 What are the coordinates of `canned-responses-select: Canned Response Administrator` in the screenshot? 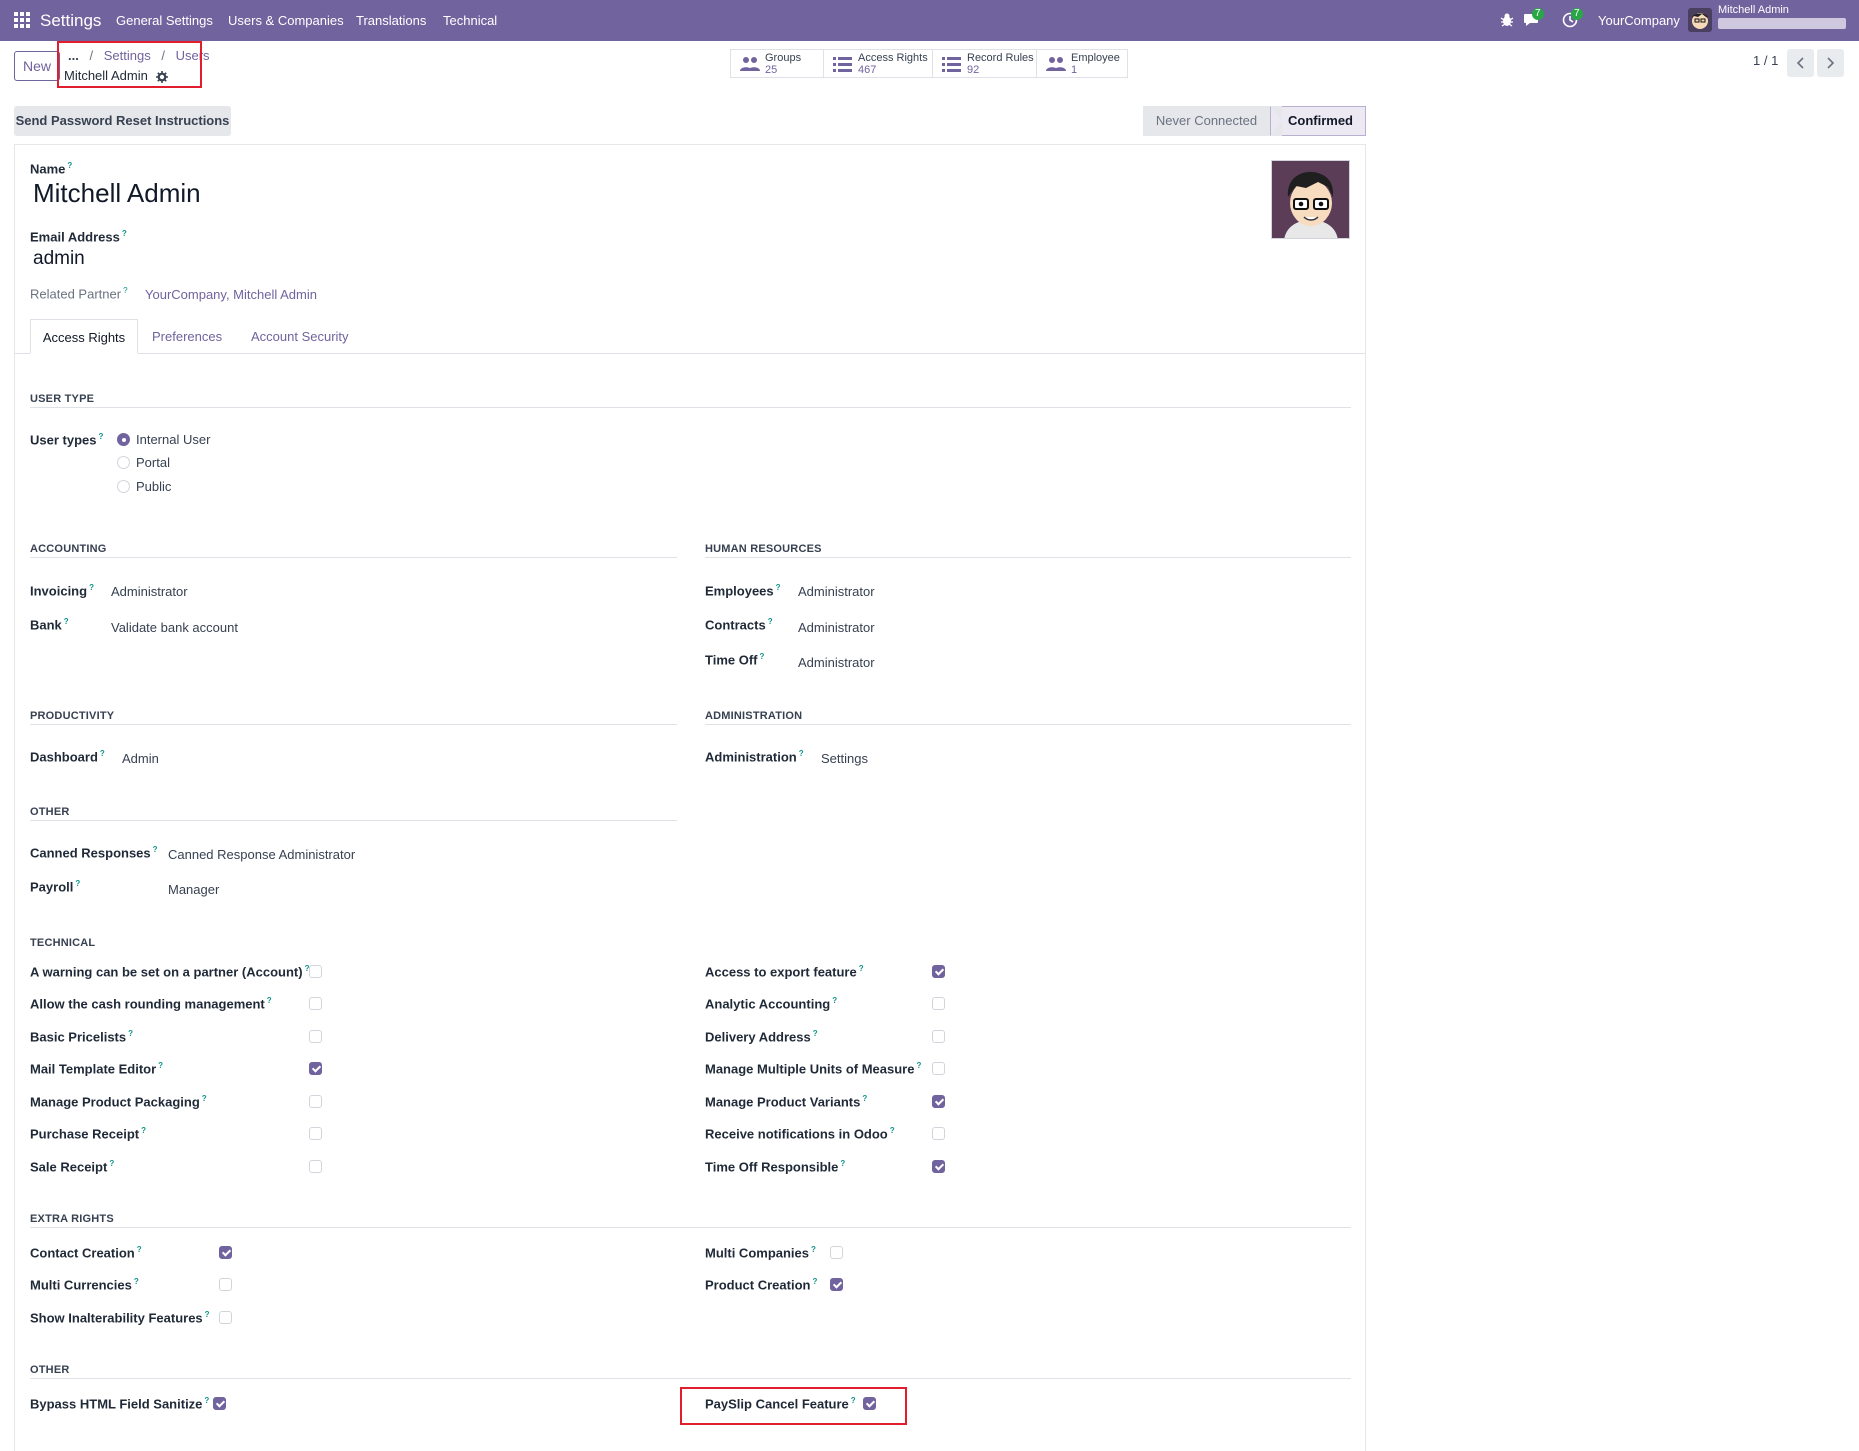 It's located at (261, 854).